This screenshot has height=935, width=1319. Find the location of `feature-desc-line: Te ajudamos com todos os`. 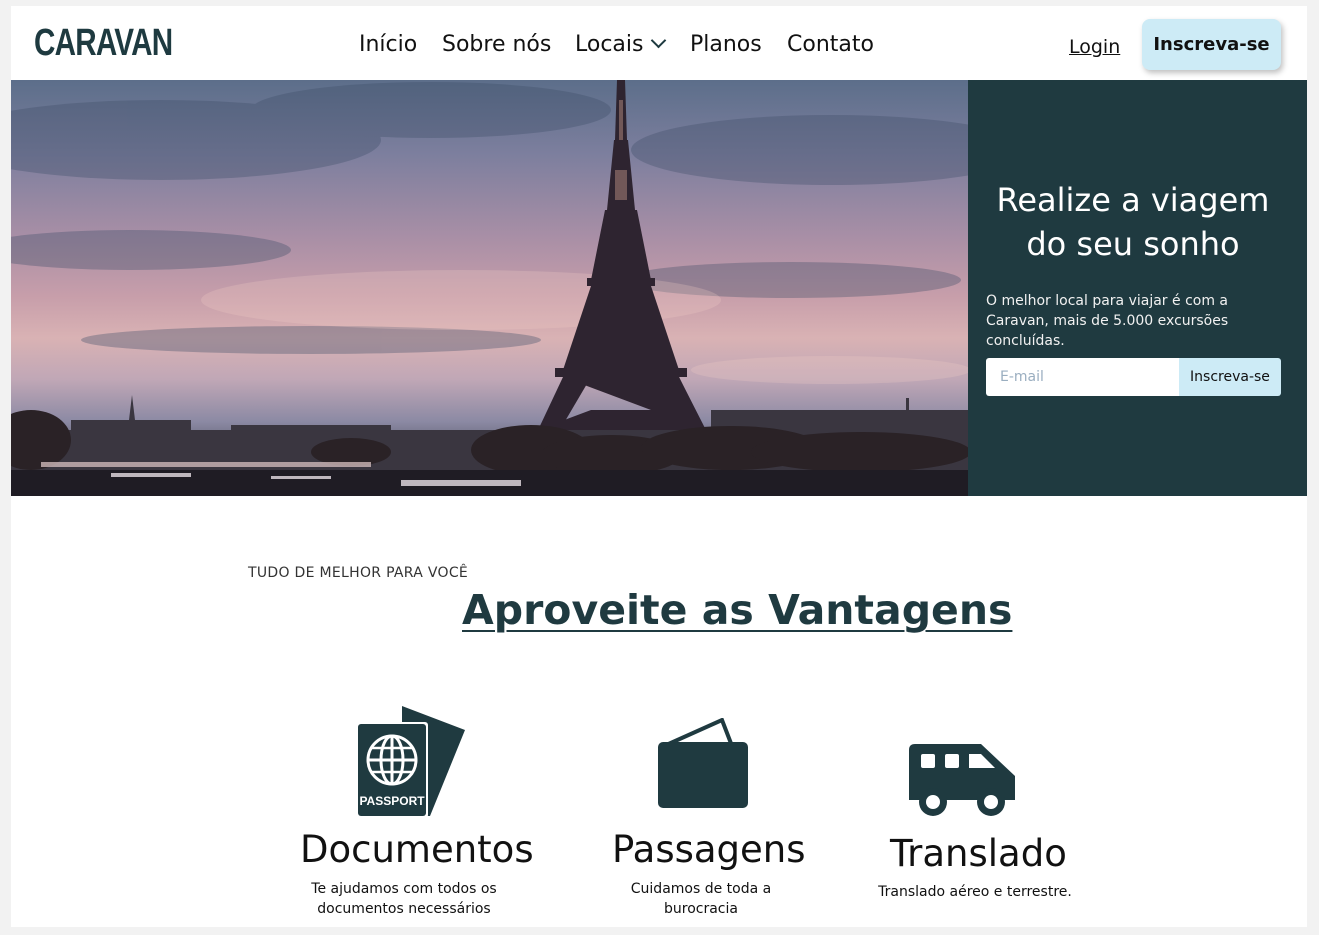

feature-desc-line: Te ajudamos com todos os is located at coordinates (404, 889).